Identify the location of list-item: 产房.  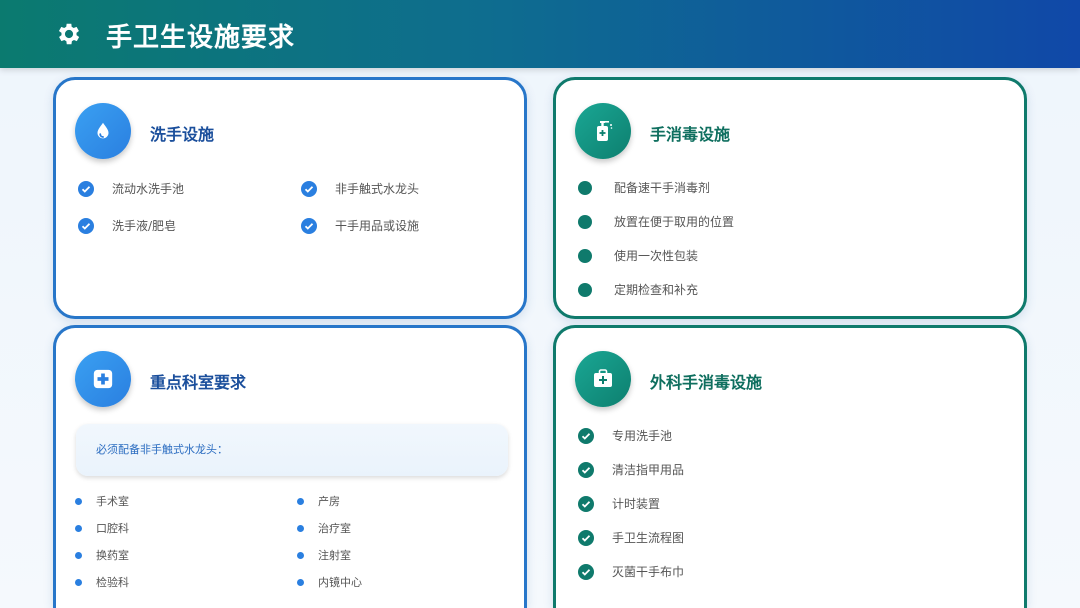
(318, 501).